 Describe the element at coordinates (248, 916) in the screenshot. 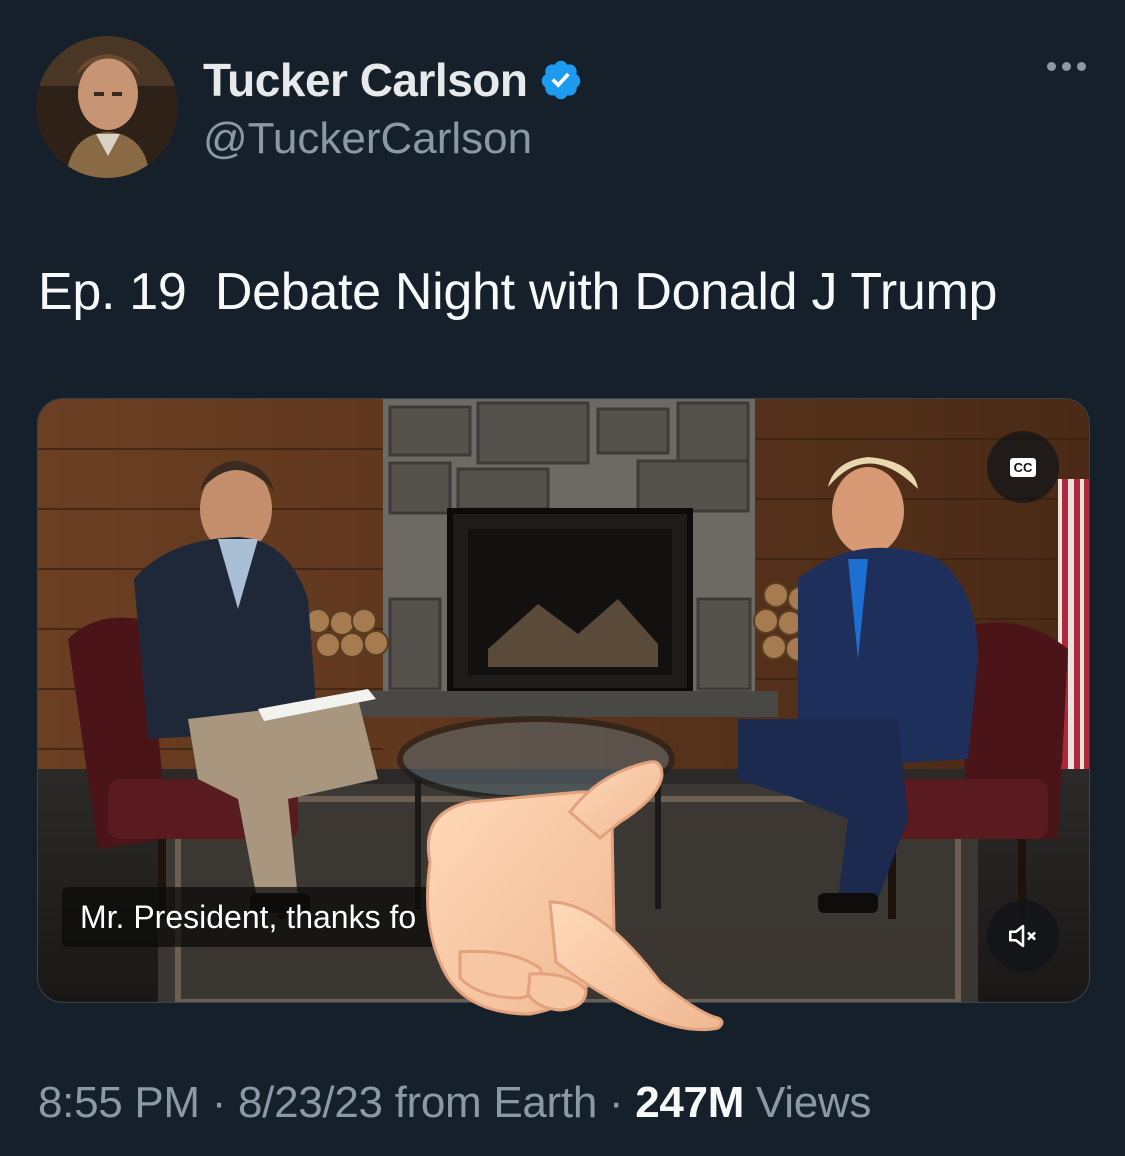

I see `caption-text: Mr. President, thanks fo` at that location.